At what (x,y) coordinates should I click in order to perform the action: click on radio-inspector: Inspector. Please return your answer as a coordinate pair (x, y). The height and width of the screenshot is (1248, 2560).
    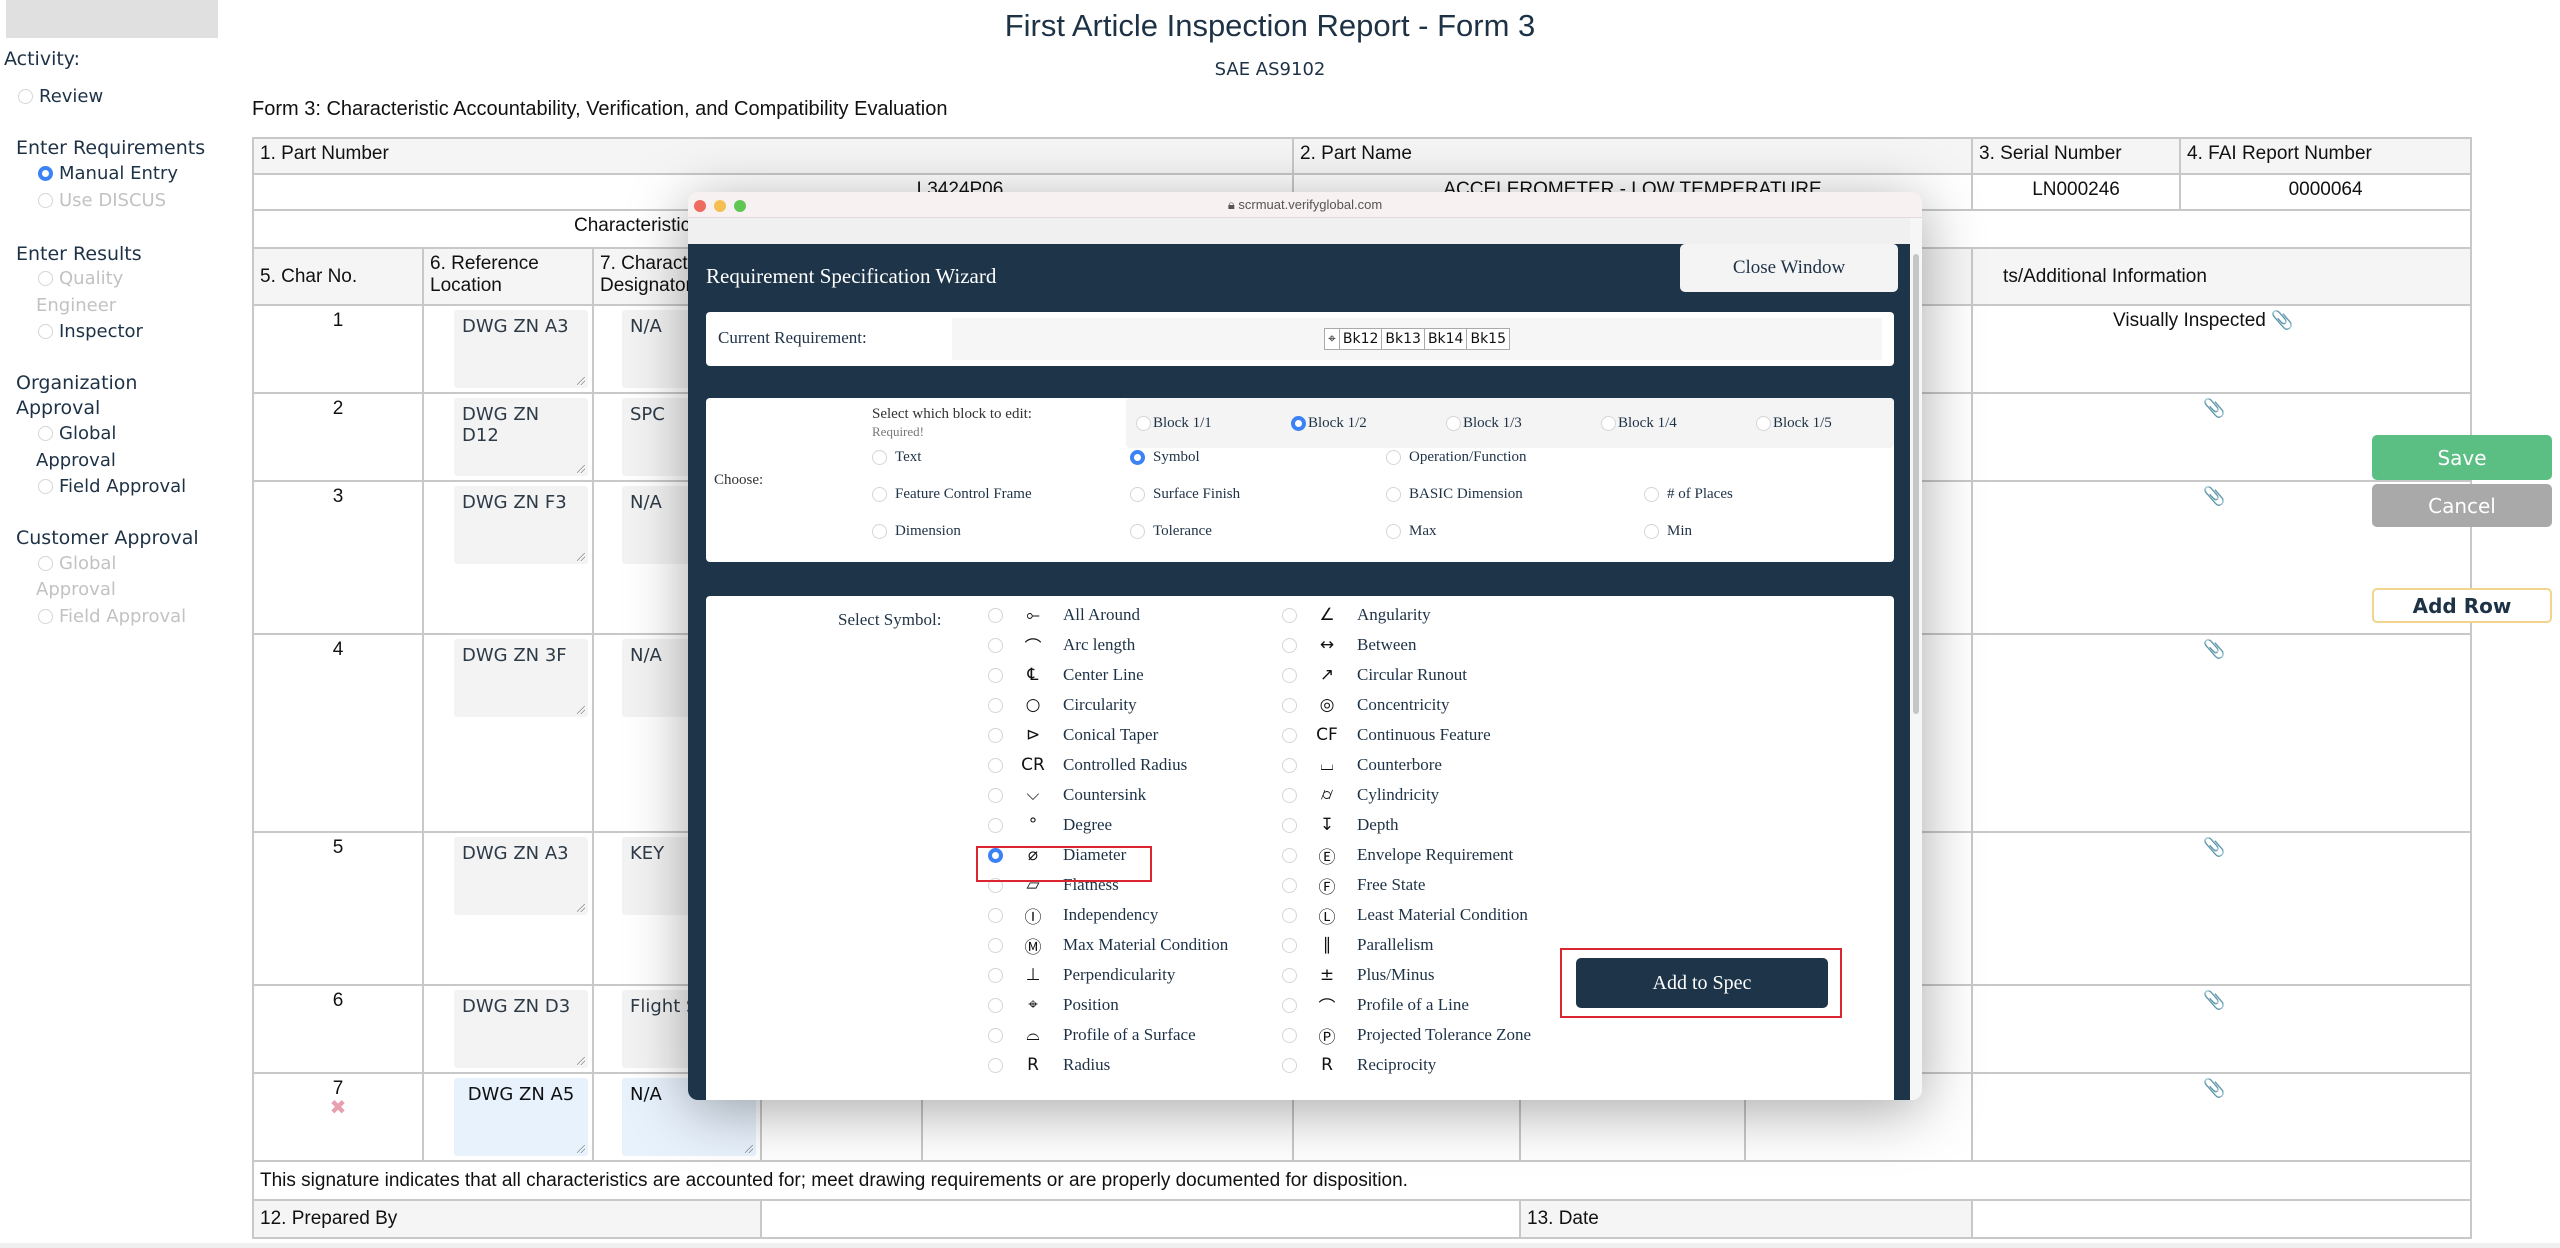
    Looking at the image, I should click on (90, 331).